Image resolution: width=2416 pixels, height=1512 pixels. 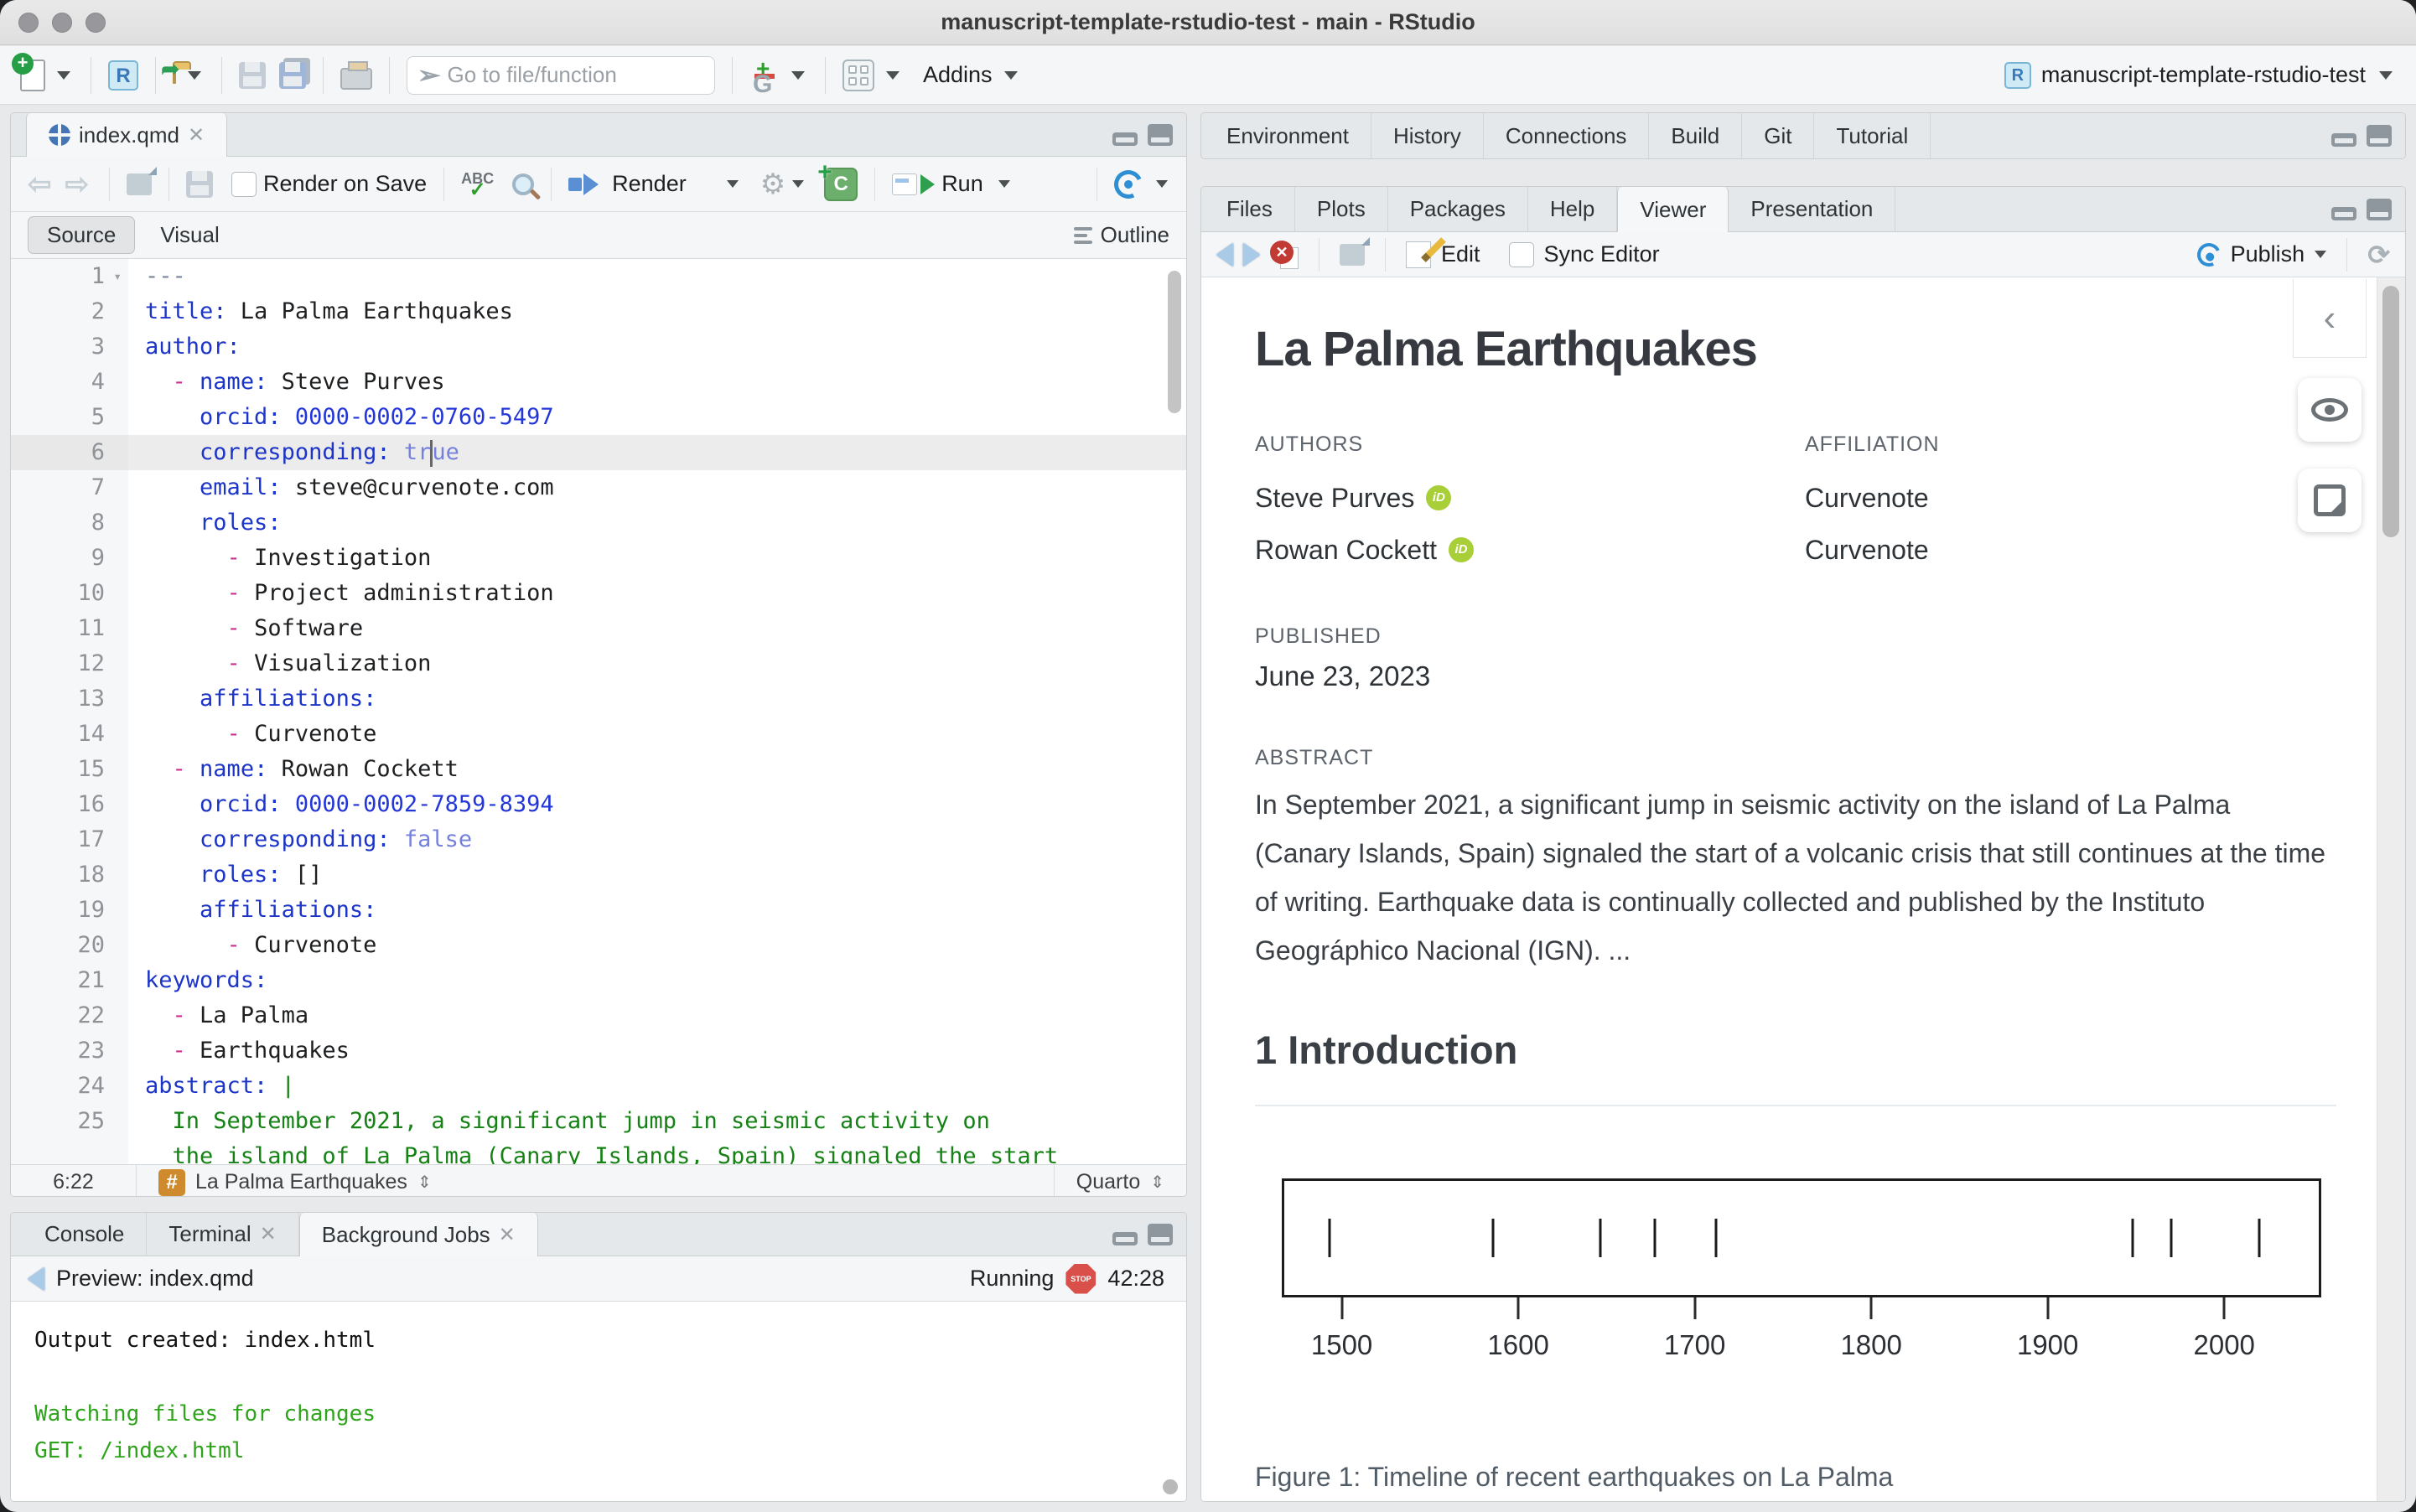 What do you see at coordinates (599, 1015) in the screenshot?
I see `code-line: 22 - La Palma` at bounding box center [599, 1015].